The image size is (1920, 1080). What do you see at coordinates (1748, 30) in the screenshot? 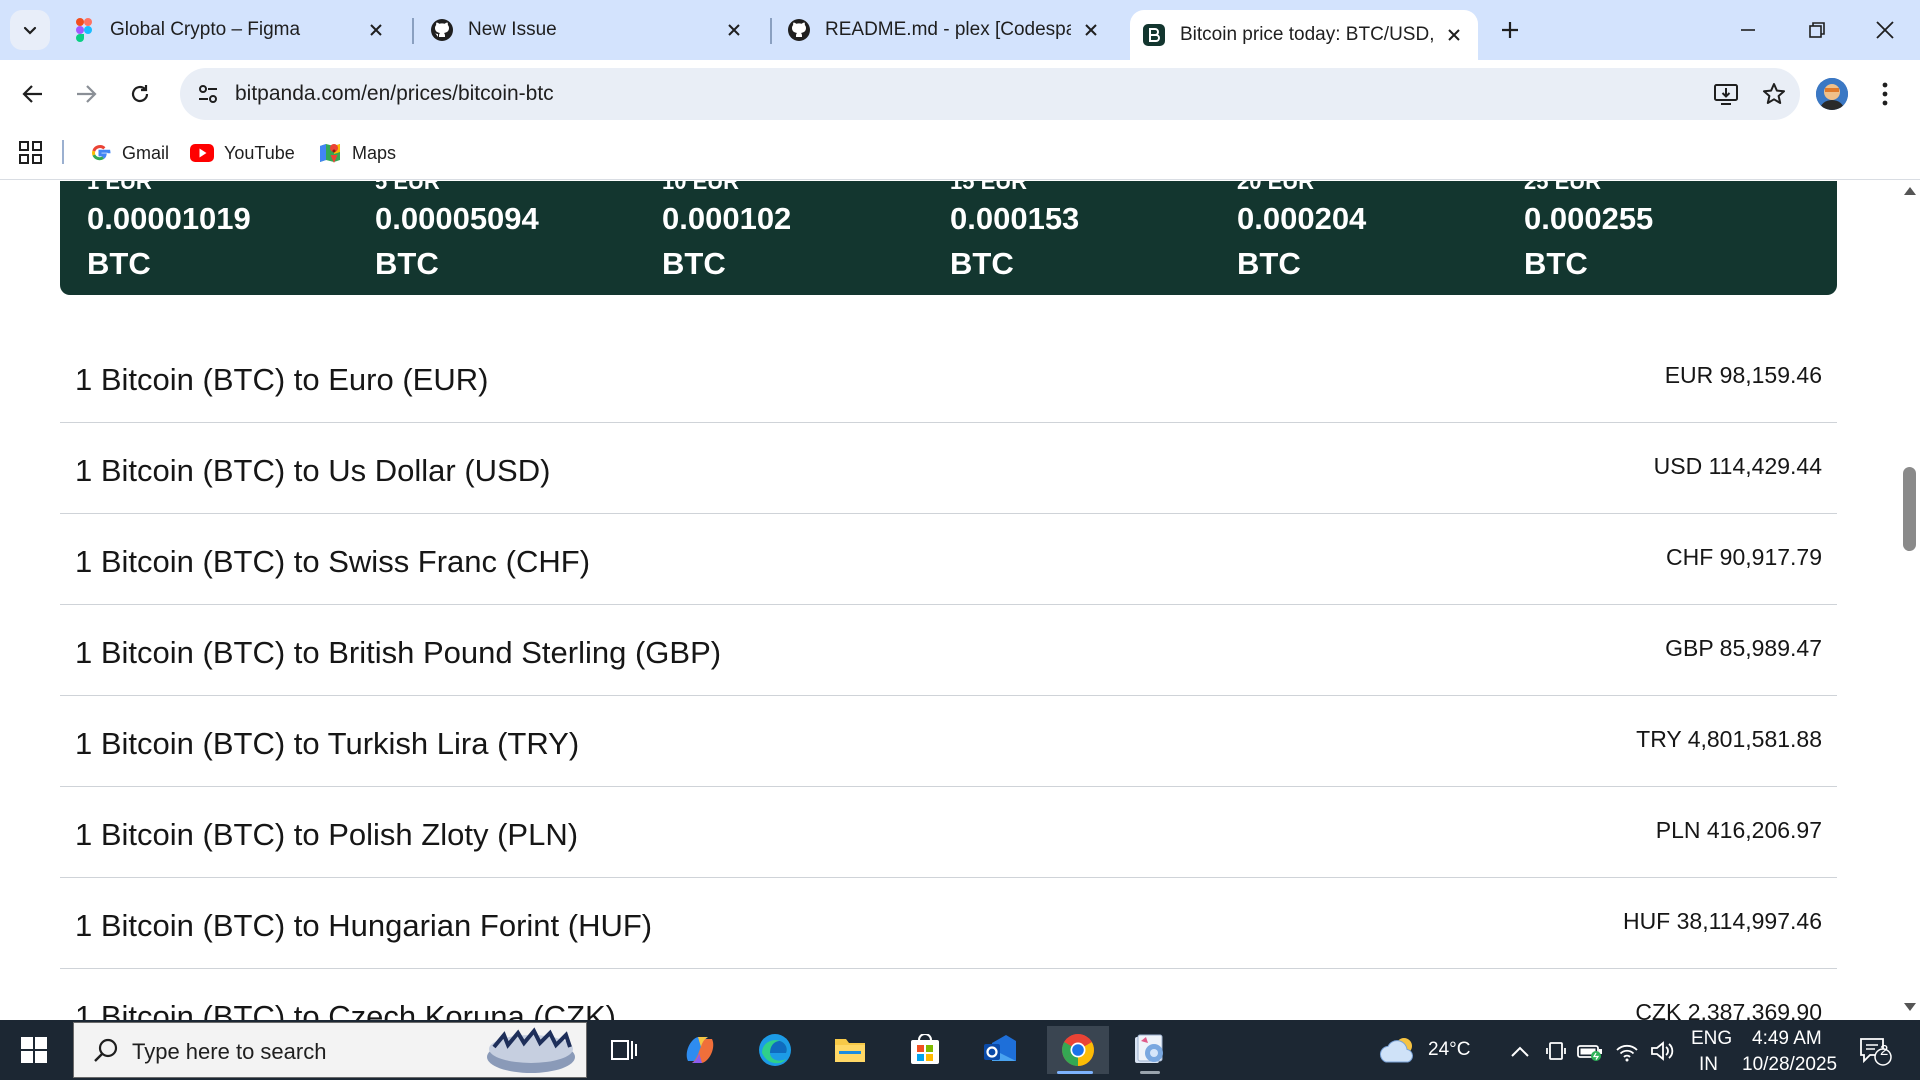
I see `minimize-button` at bounding box center [1748, 30].